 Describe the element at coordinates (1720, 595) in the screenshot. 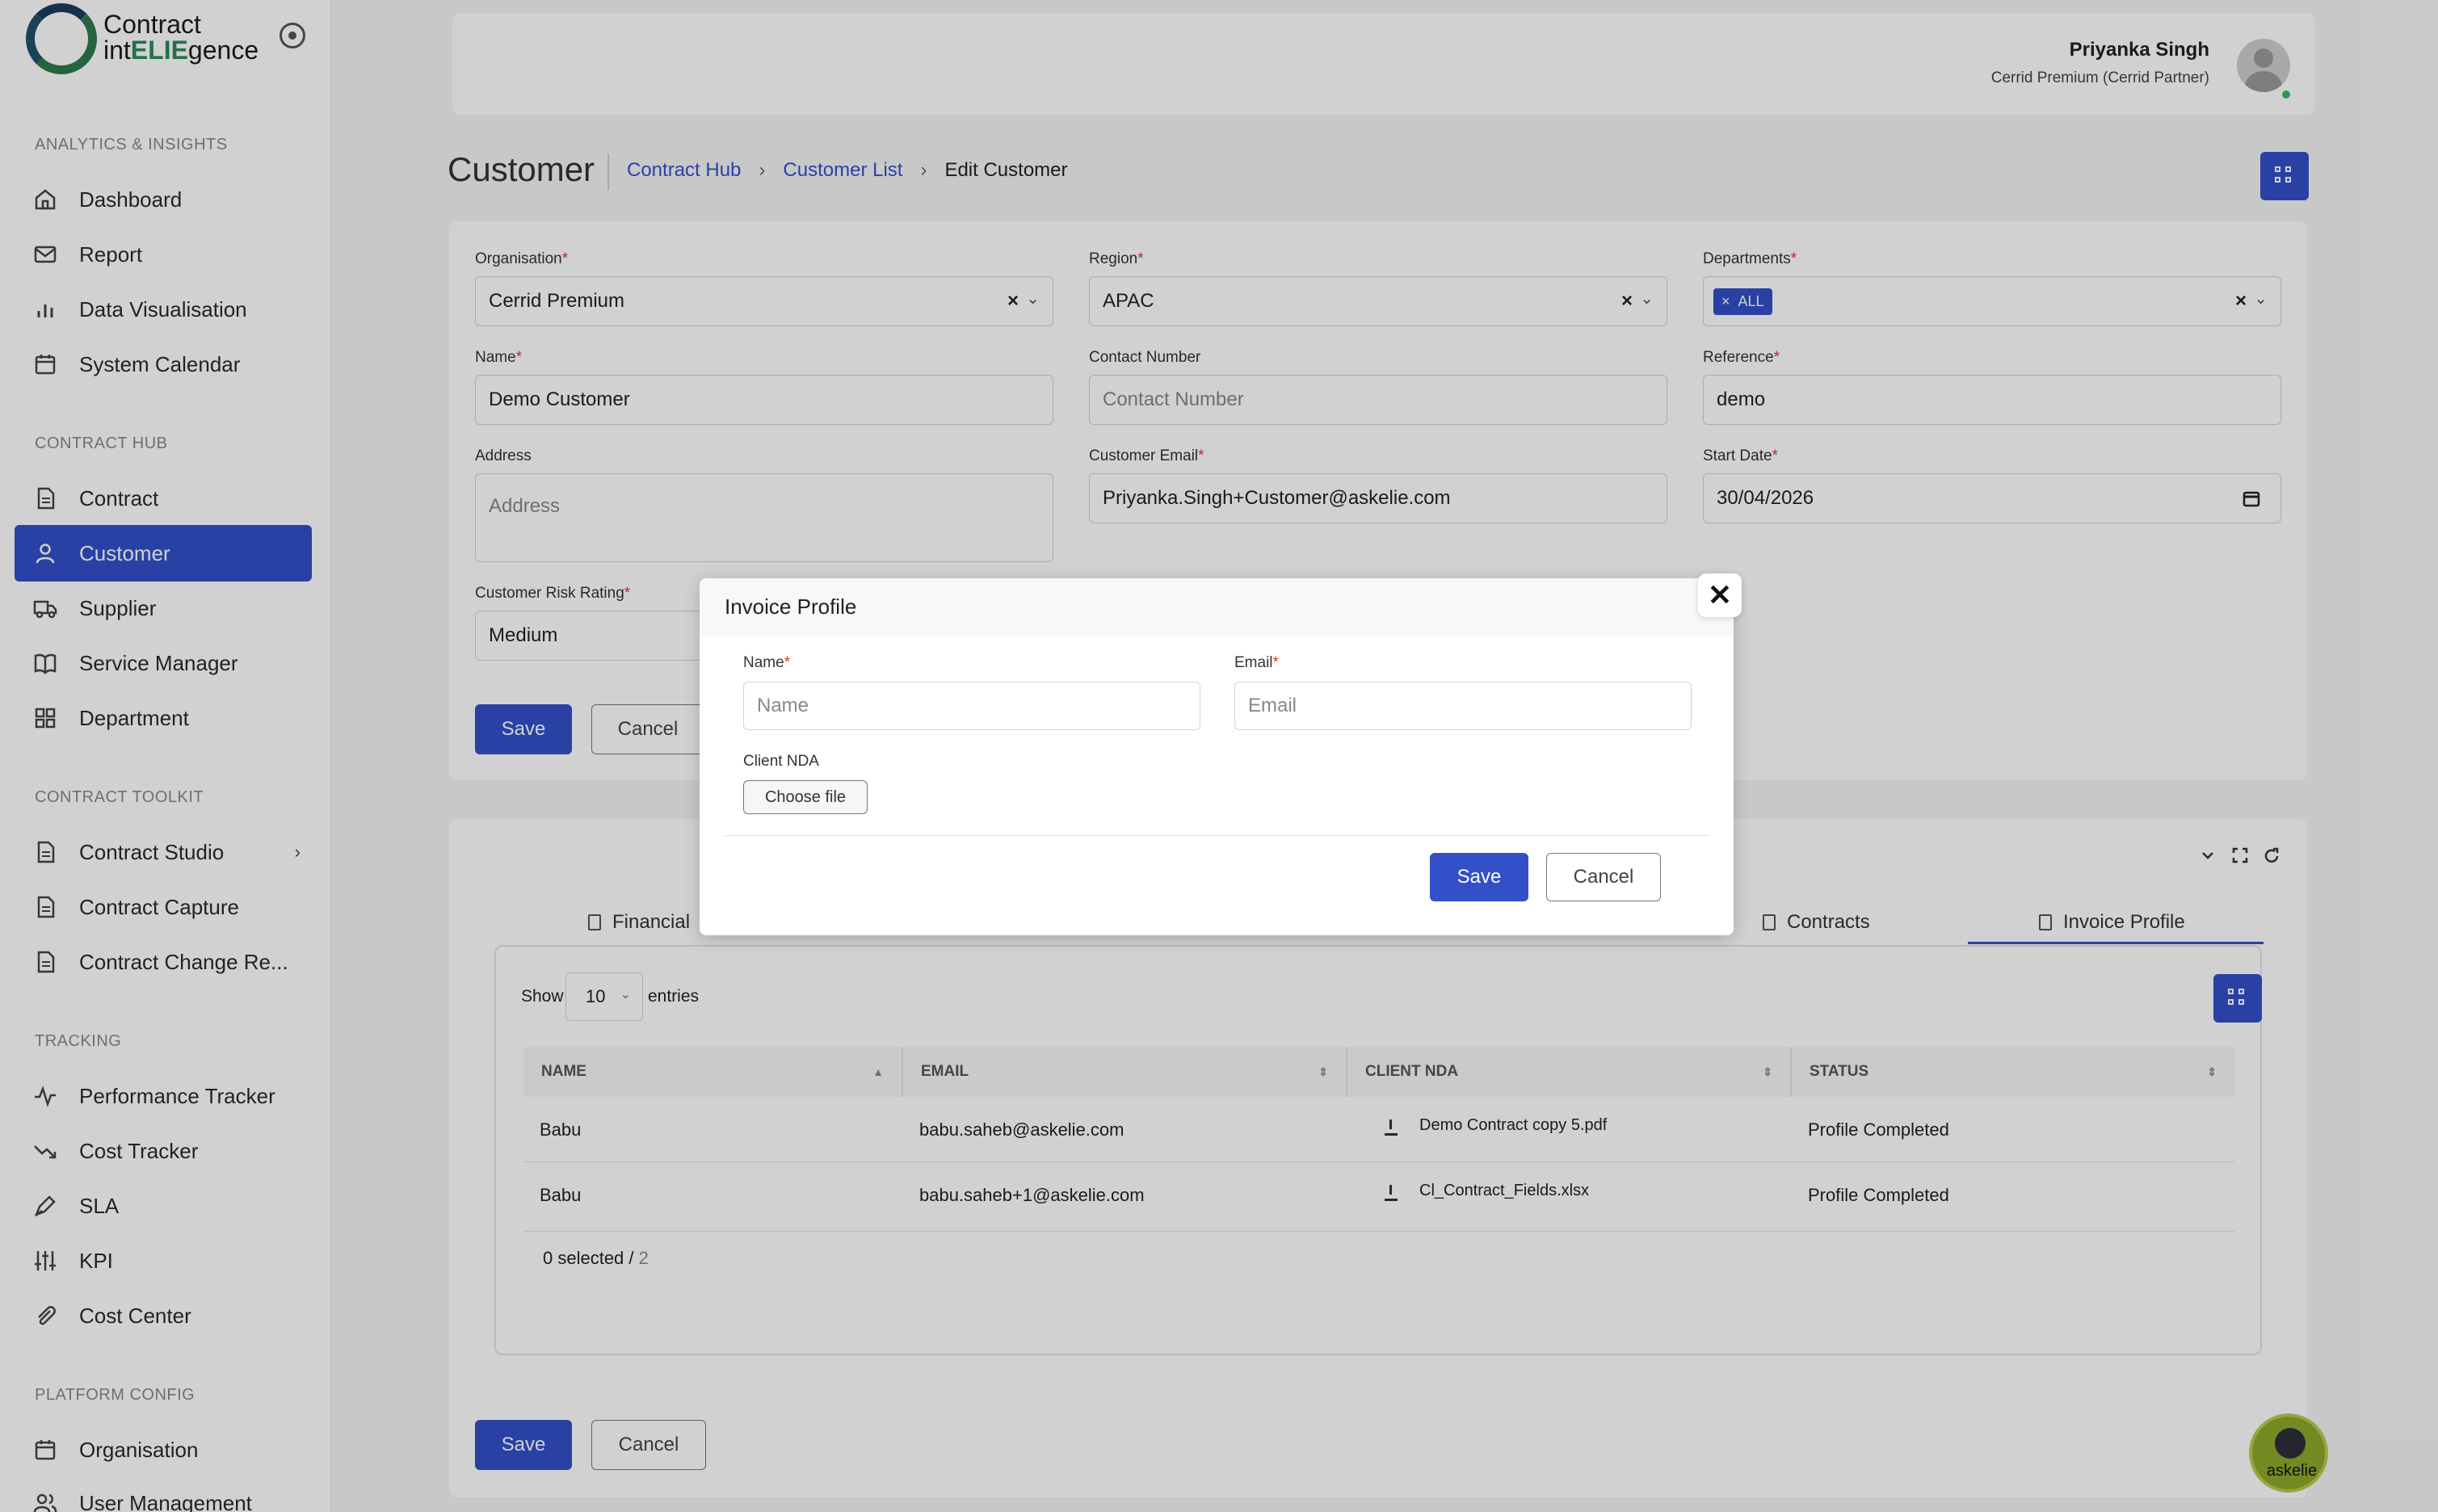

I see `close-icon: ✕` at that location.